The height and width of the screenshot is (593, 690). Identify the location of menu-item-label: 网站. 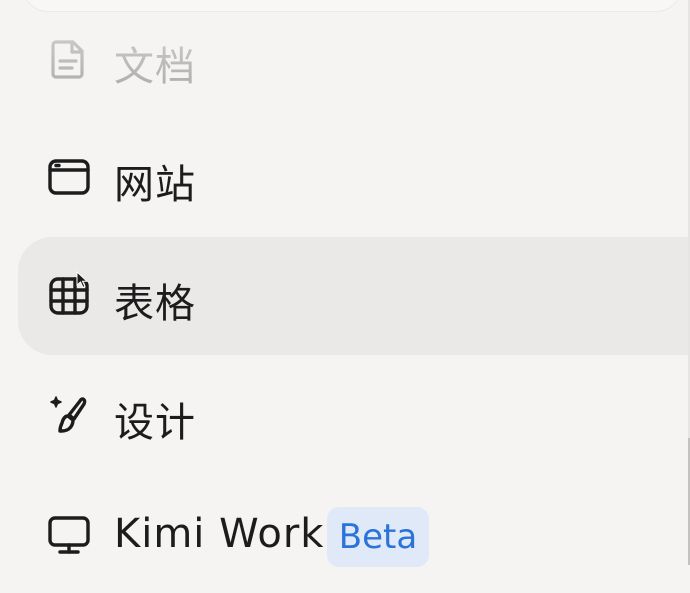
(155, 185).